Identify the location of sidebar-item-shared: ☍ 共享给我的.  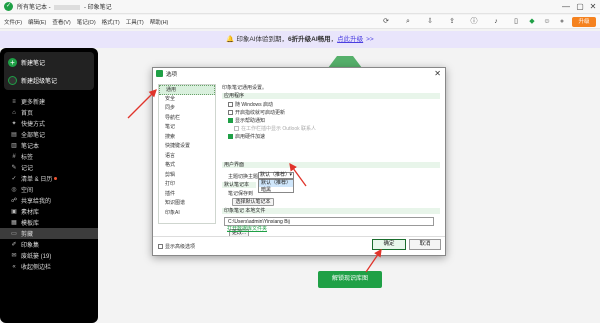
(49, 200).